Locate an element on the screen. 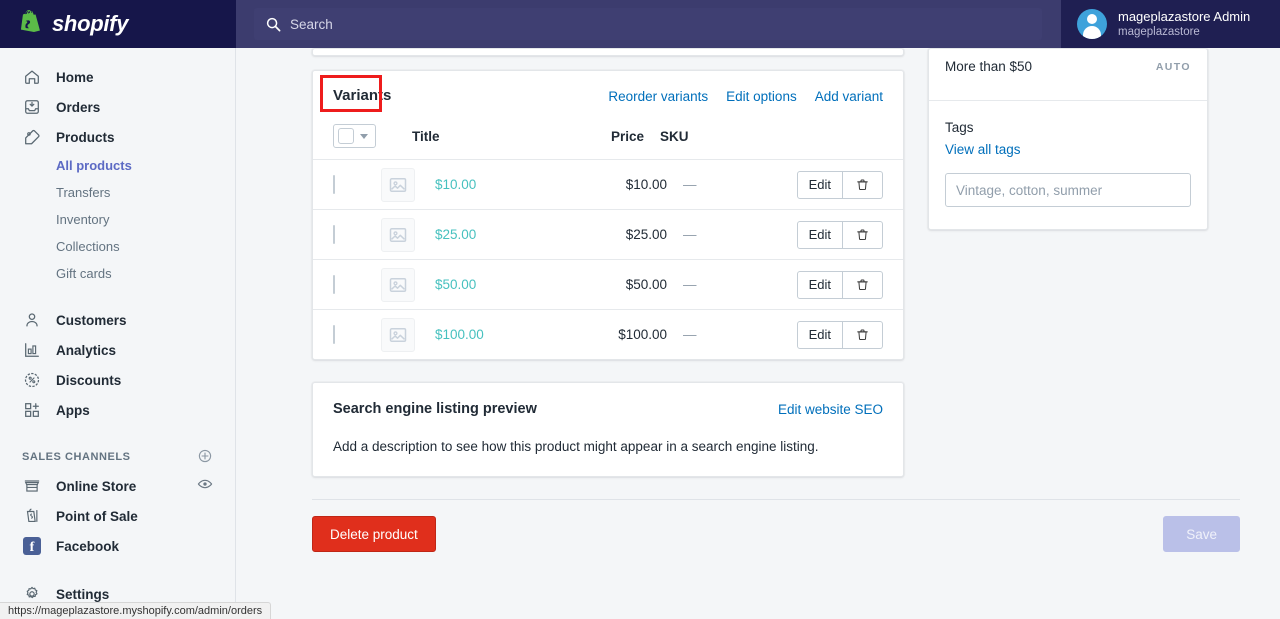 This screenshot has width=1280, height=619. sidebar-item-products: Products is located at coordinates (117, 137).